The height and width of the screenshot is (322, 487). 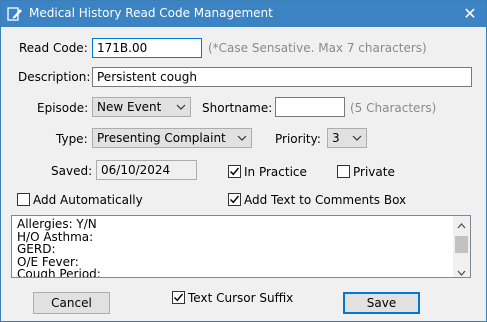 I want to click on shortname-hint: (5 Characters), so click(x=393, y=108).